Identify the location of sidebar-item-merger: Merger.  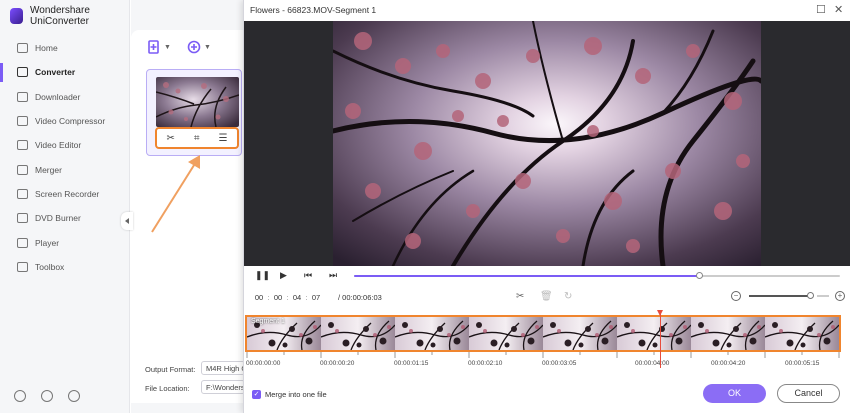
(65, 169).